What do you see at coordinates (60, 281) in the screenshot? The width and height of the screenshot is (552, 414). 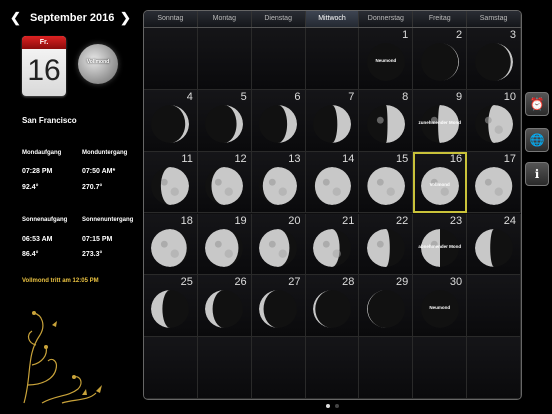 I see `phase-event-text: Vollmond tritt am 12:05 PM` at bounding box center [60, 281].